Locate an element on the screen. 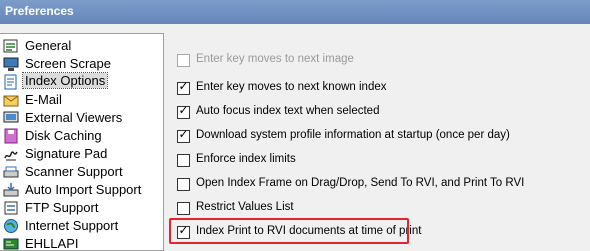  sidebar-item-label: Signature Pad is located at coordinates (66, 153).